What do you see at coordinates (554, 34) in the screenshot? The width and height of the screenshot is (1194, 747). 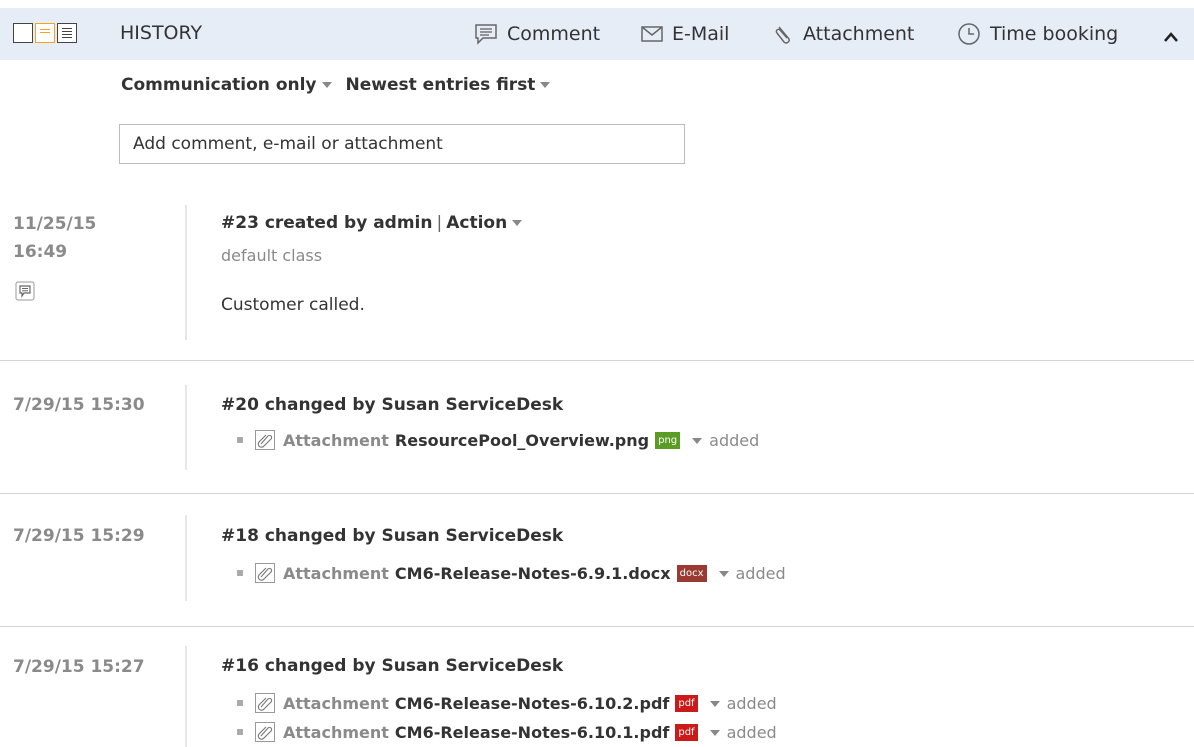 I see `comment-label: Comment` at bounding box center [554, 34].